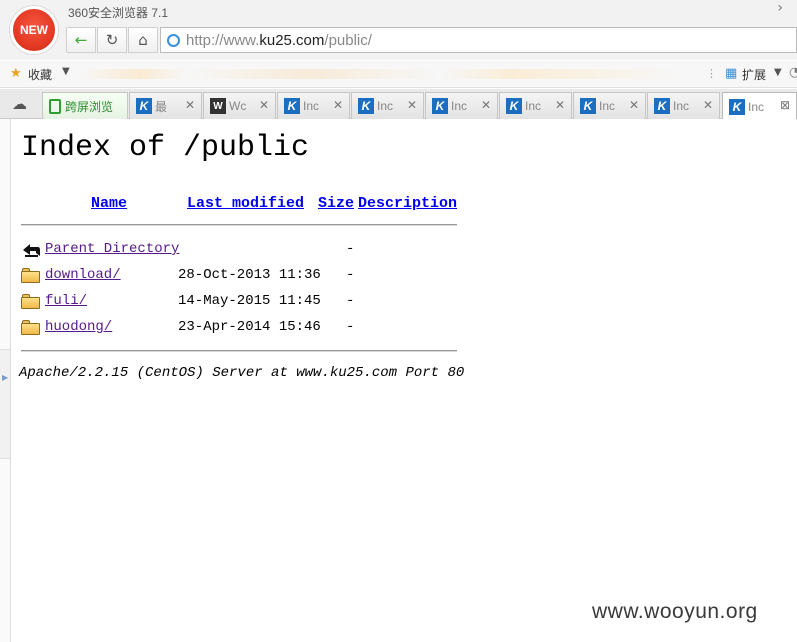 The height and width of the screenshot is (642, 797). What do you see at coordinates (118, 13) in the screenshot?
I see `app-title: 360安全浏览器 7.1` at bounding box center [118, 13].